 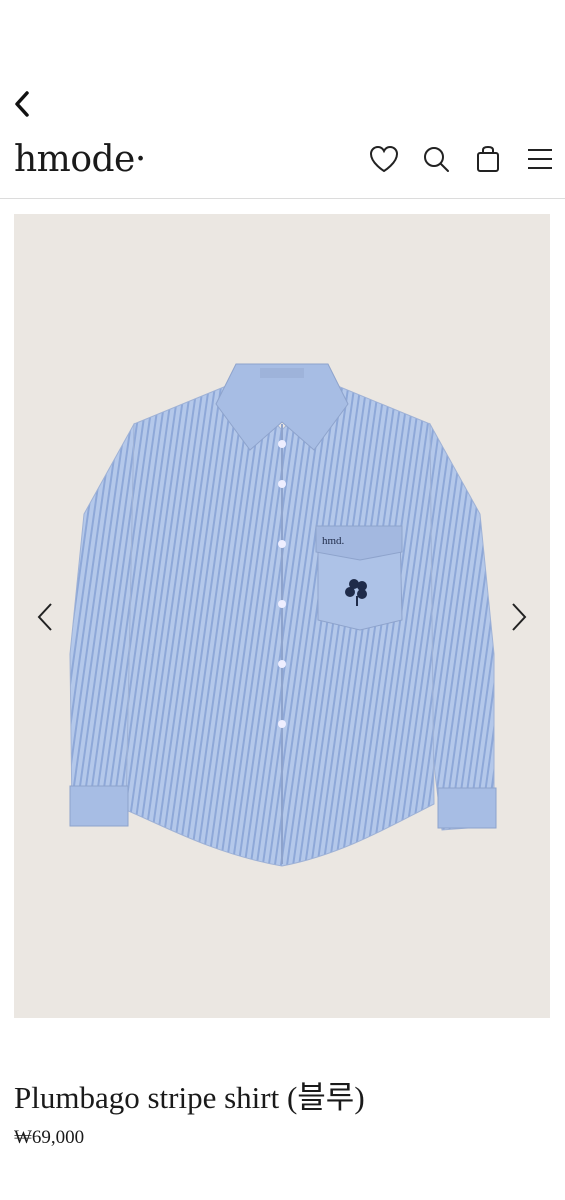 What do you see at coordinates (282, 198) in the screenshot?
I see `header-divider` at bounding box center [282, 198].